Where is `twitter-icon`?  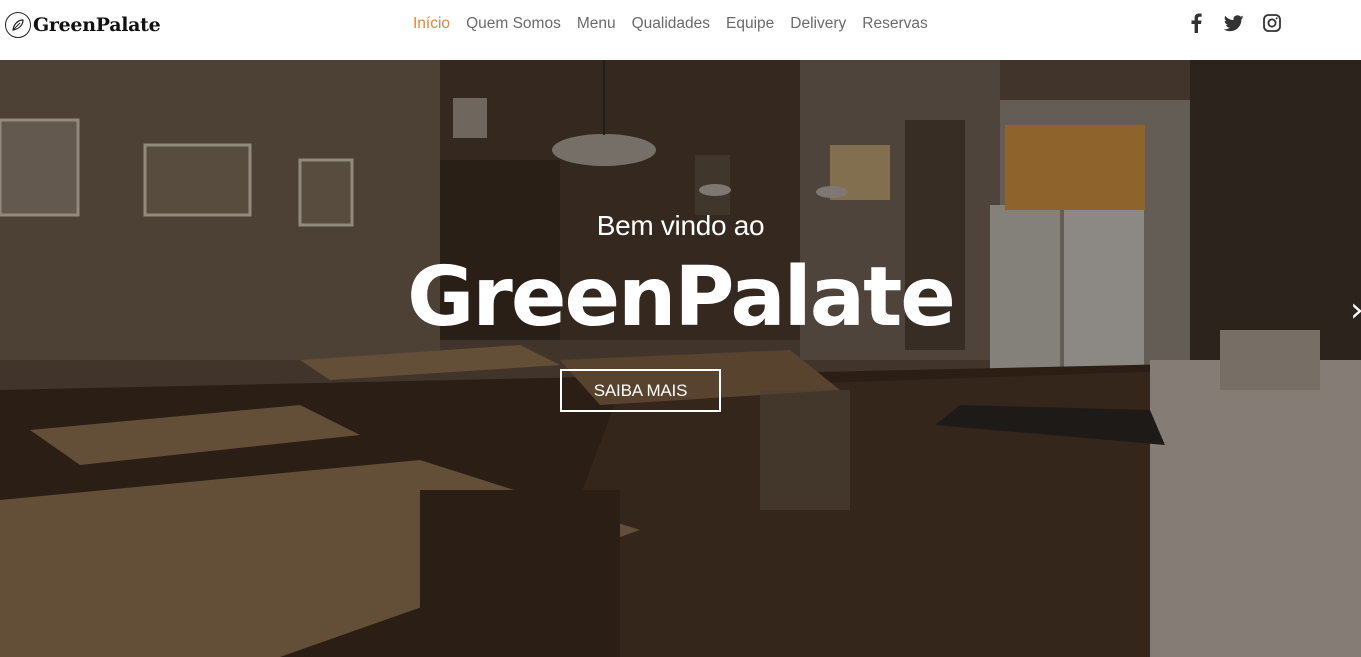 twitter-icon is located at coordinates (1234, 23).